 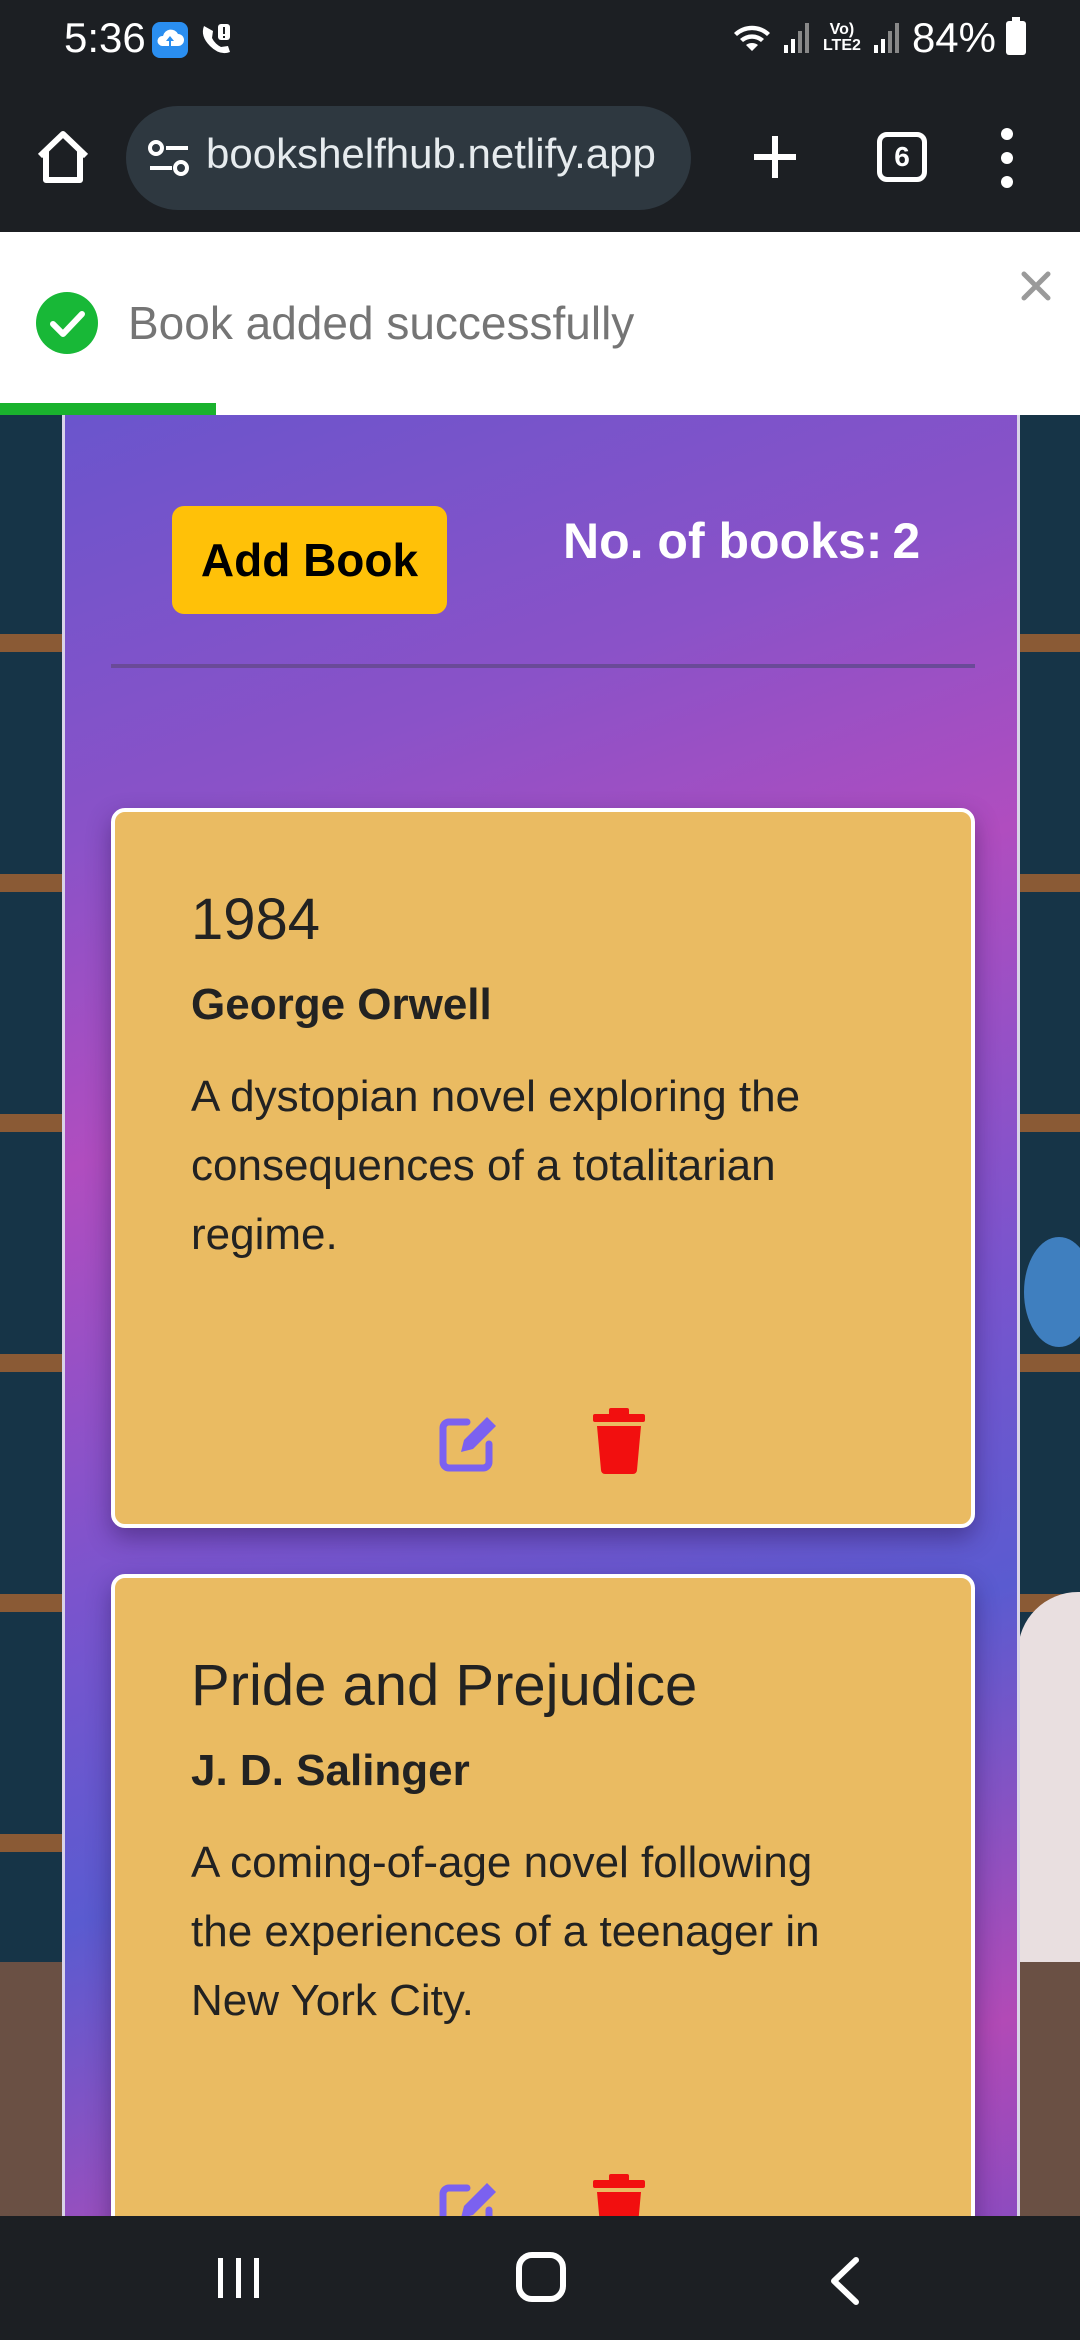 I want to click on battery-percent: 84%, so click(x=953, y=37).